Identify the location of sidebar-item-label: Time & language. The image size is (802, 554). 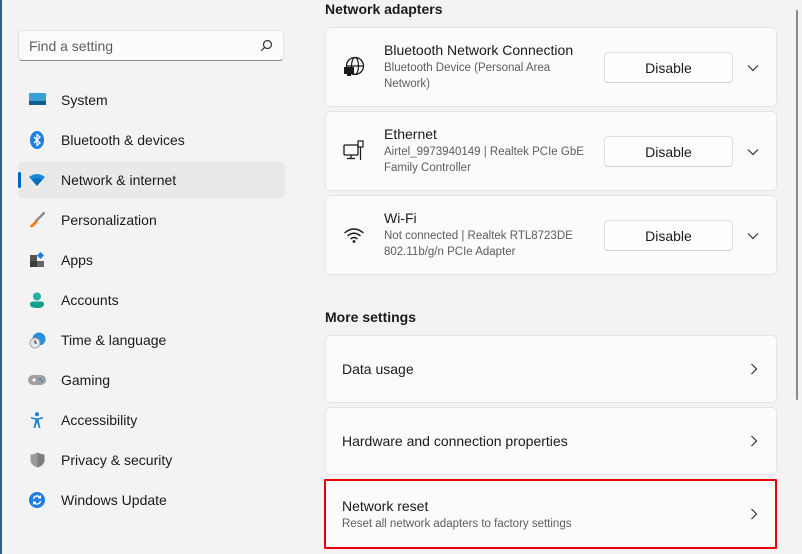
(114, 340).